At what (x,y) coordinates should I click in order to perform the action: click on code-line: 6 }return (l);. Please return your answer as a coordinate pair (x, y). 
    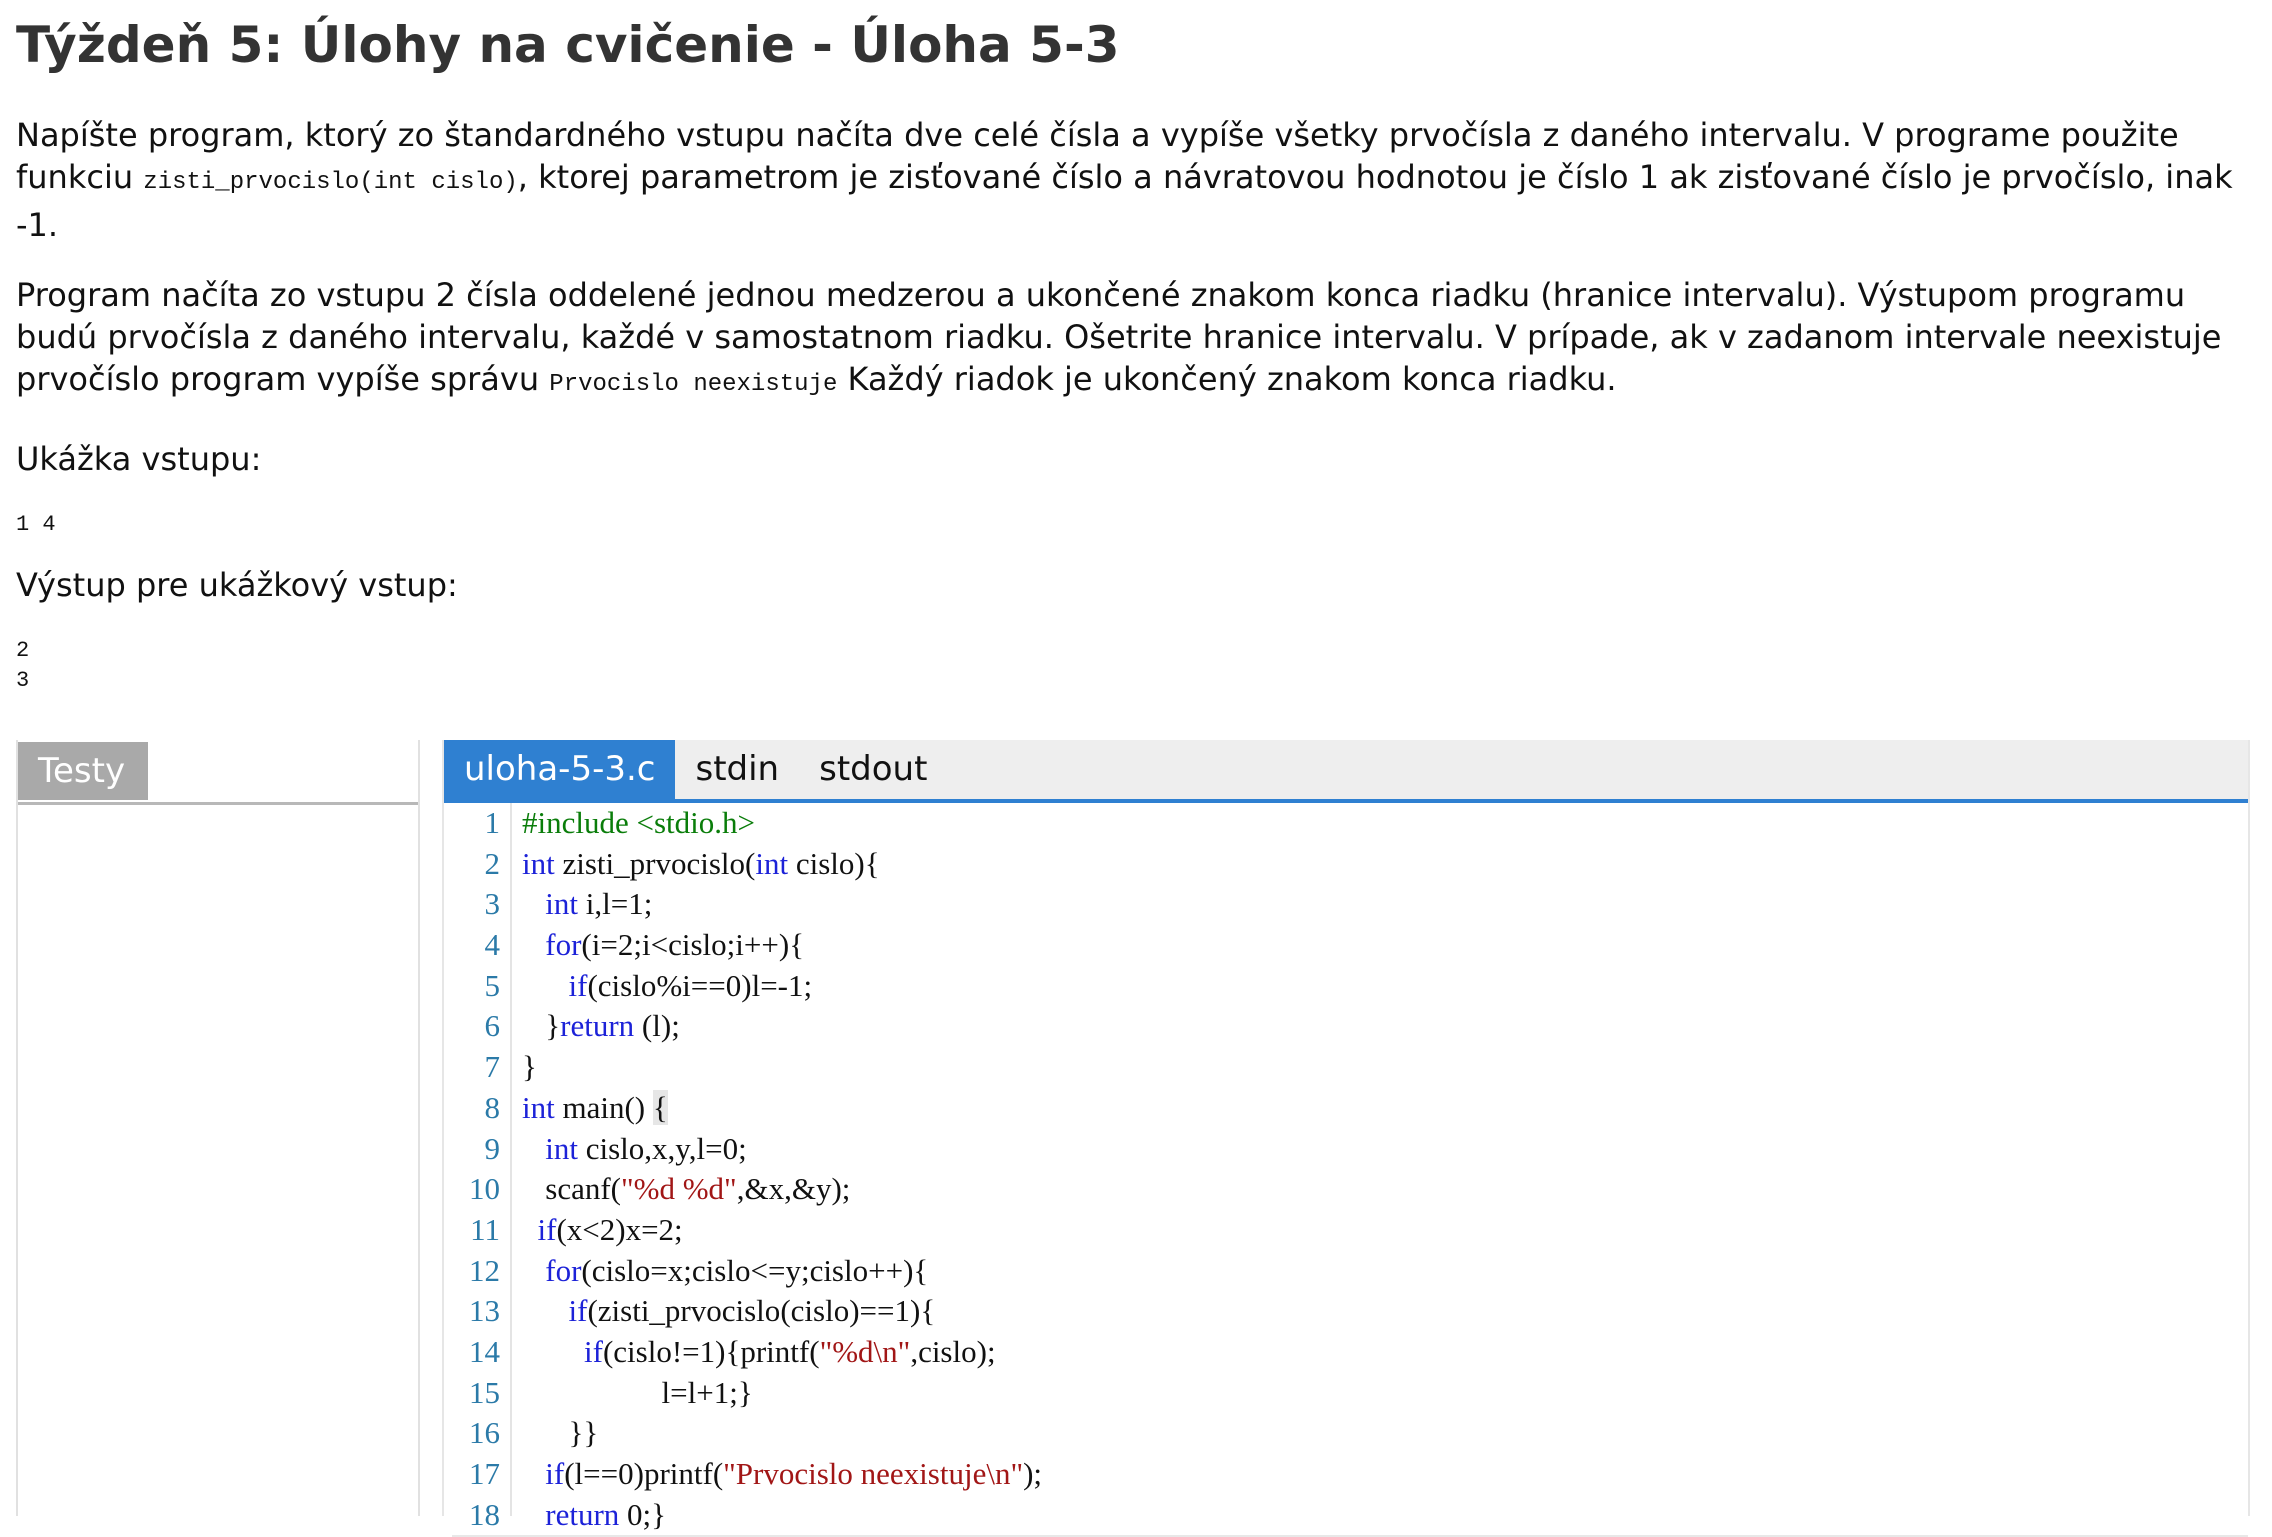
    Looking at the image, I should click on (1350, 1026).